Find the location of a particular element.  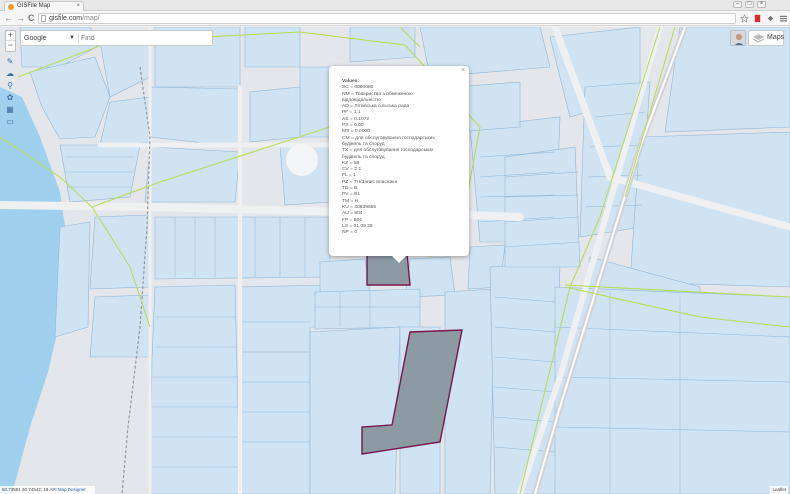

url-host: gisfile.com is located at coordinates (66, 18).